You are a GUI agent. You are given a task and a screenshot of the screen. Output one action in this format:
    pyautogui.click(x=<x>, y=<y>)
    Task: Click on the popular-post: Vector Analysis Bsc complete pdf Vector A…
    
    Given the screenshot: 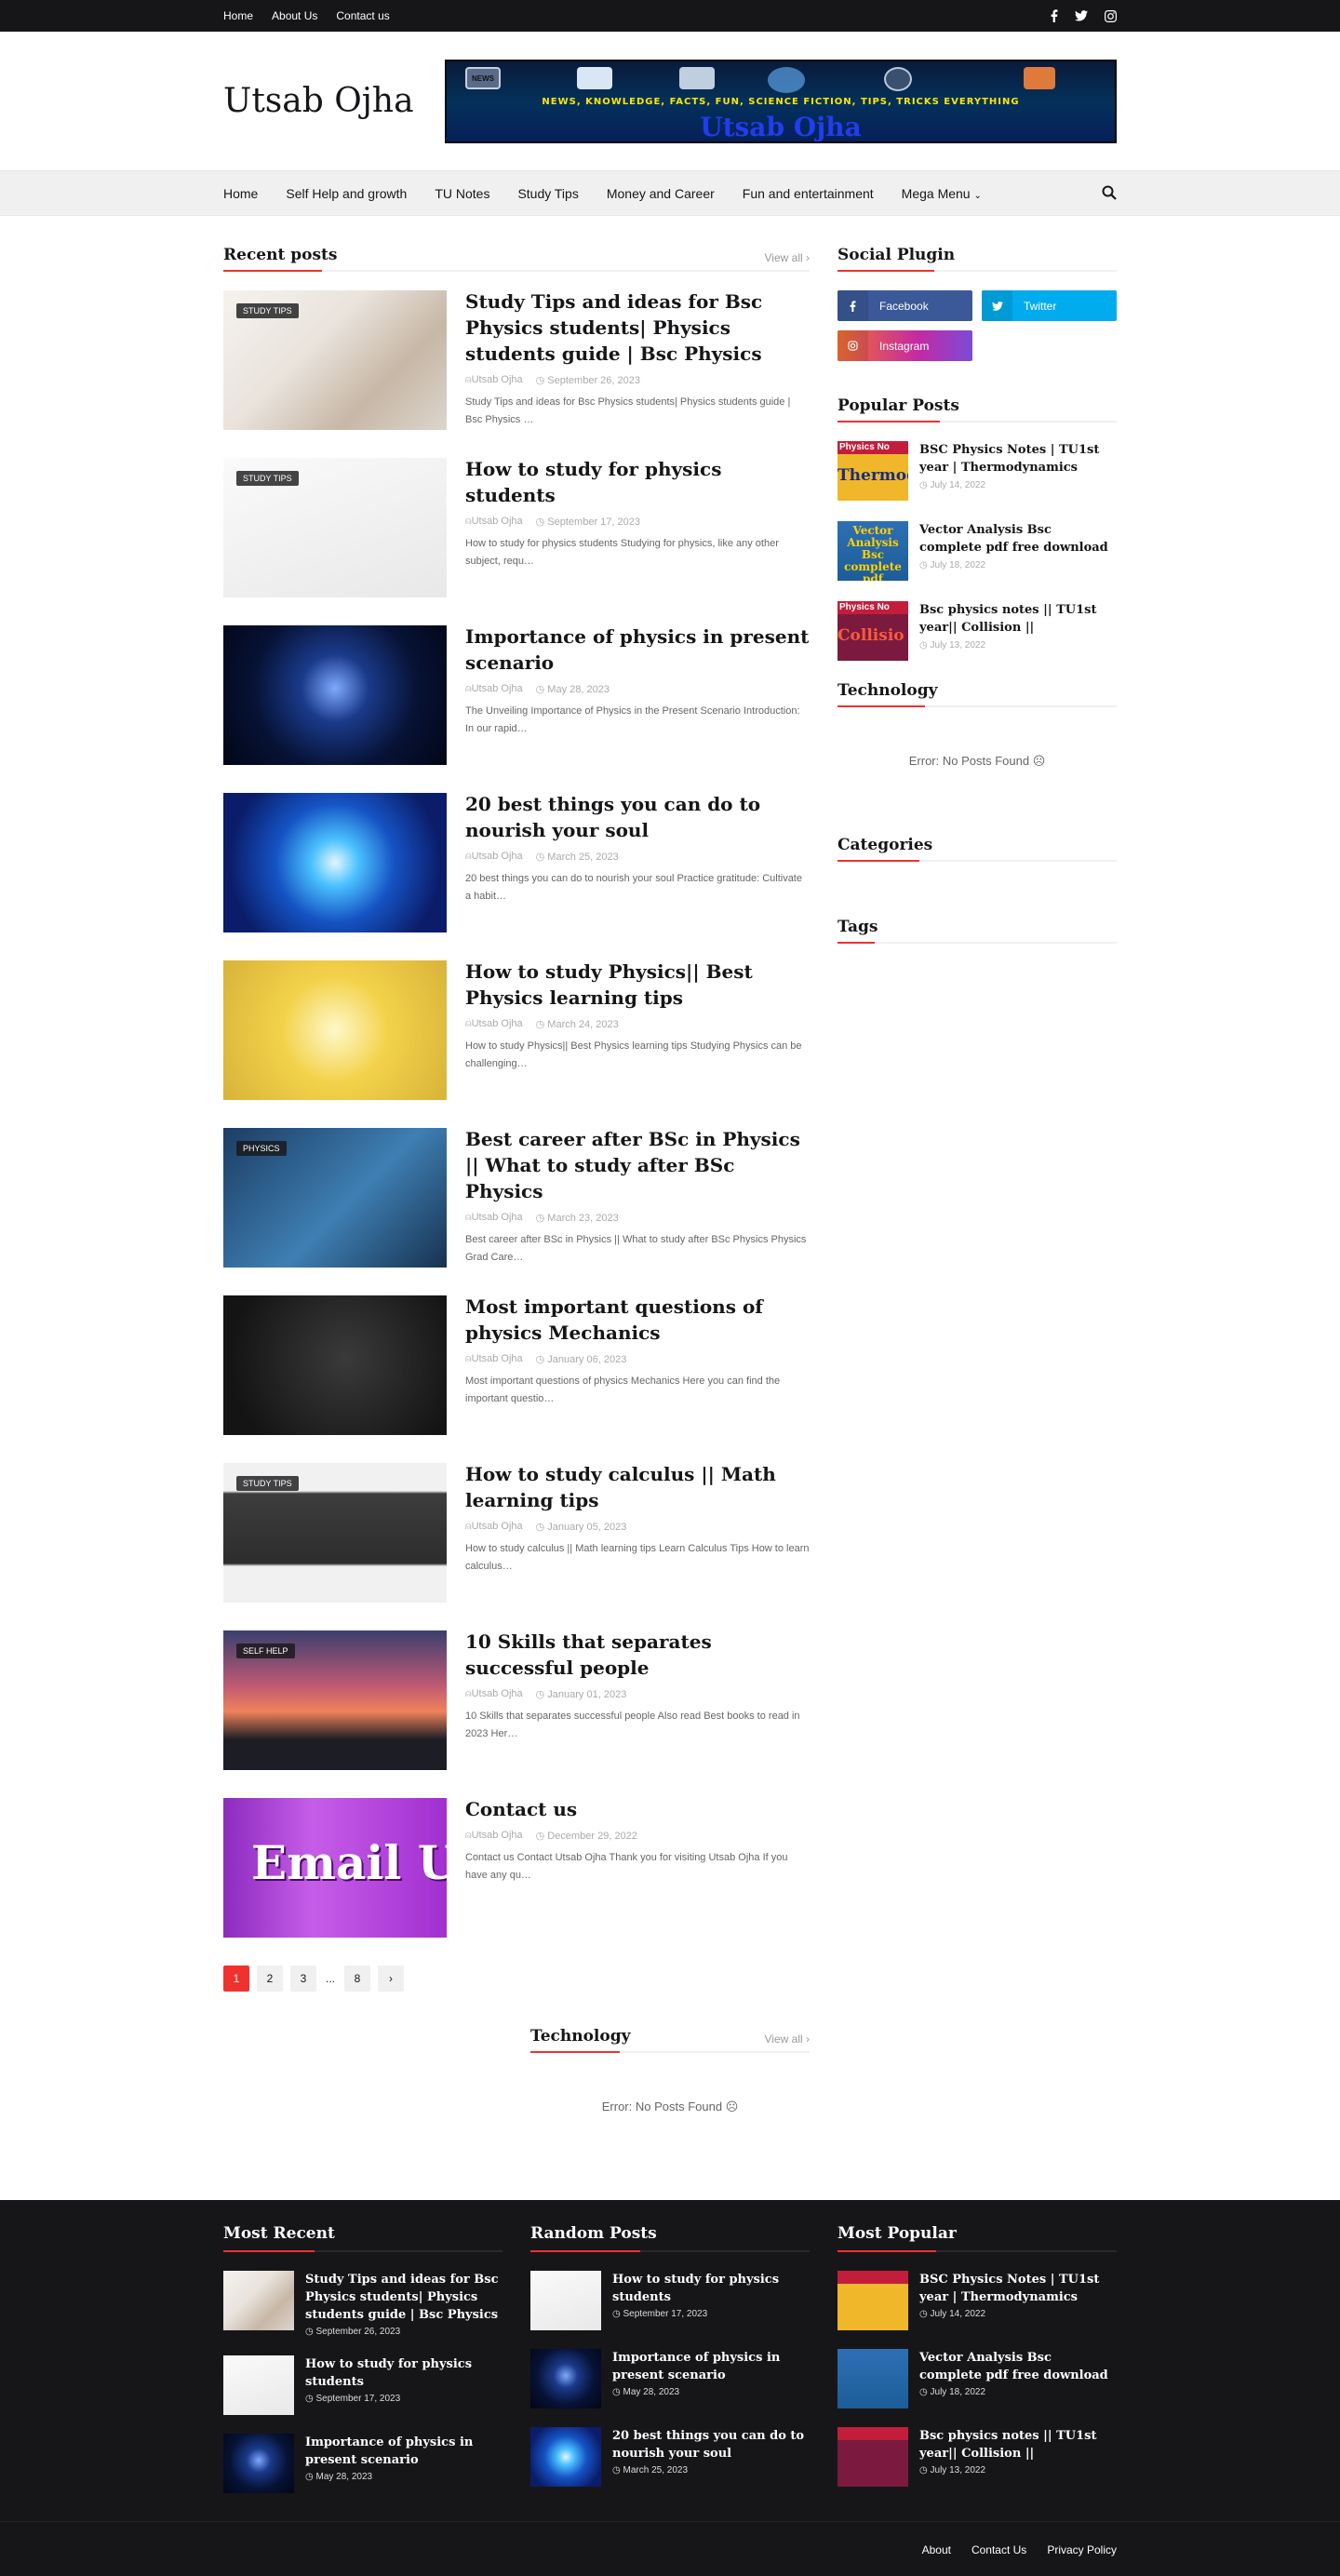 What is the action you would take?
    pyautogui.click(x=978, y=551)
    